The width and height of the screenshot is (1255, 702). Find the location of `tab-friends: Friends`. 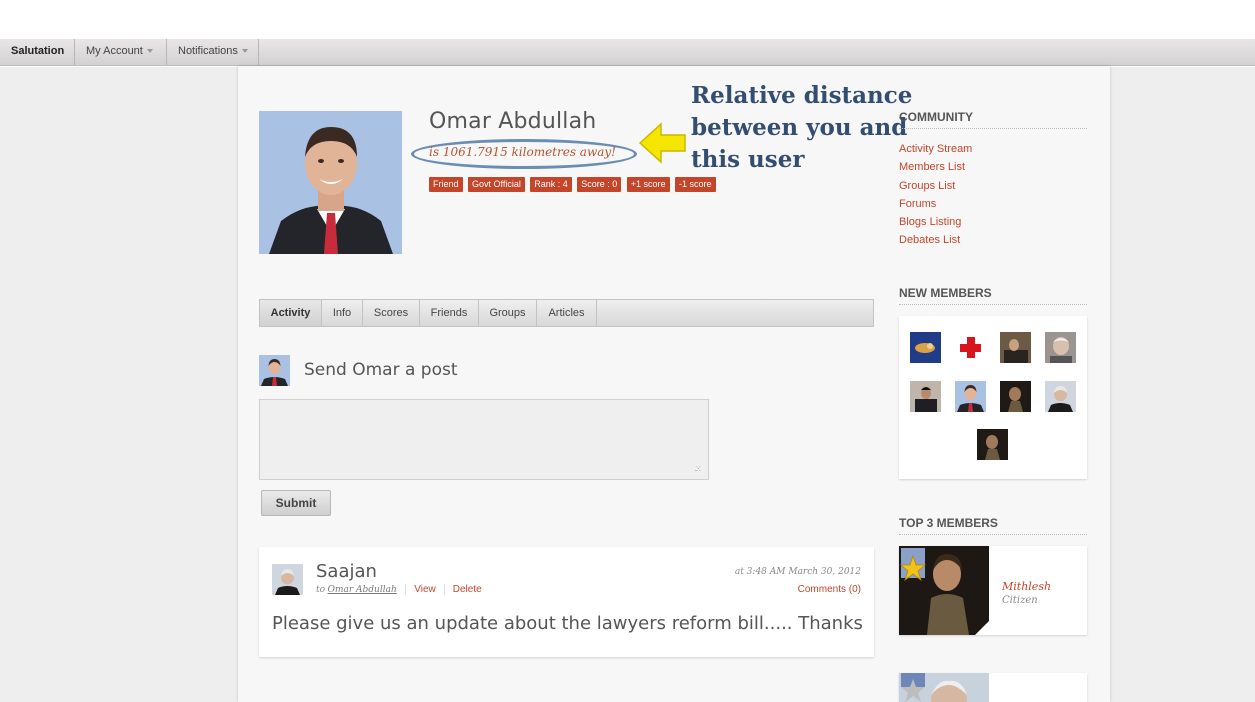

tab-friends: Friends is located at coordinates (449, 313).